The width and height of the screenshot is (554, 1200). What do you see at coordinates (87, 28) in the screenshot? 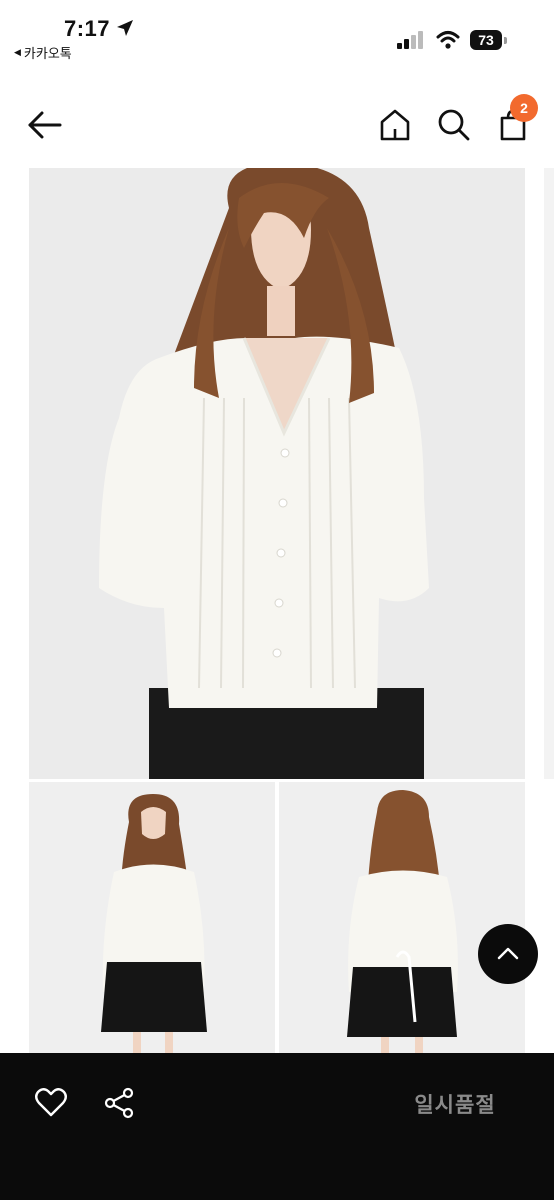
I see `status-time: 7:17` at bounding box center [87, 28].